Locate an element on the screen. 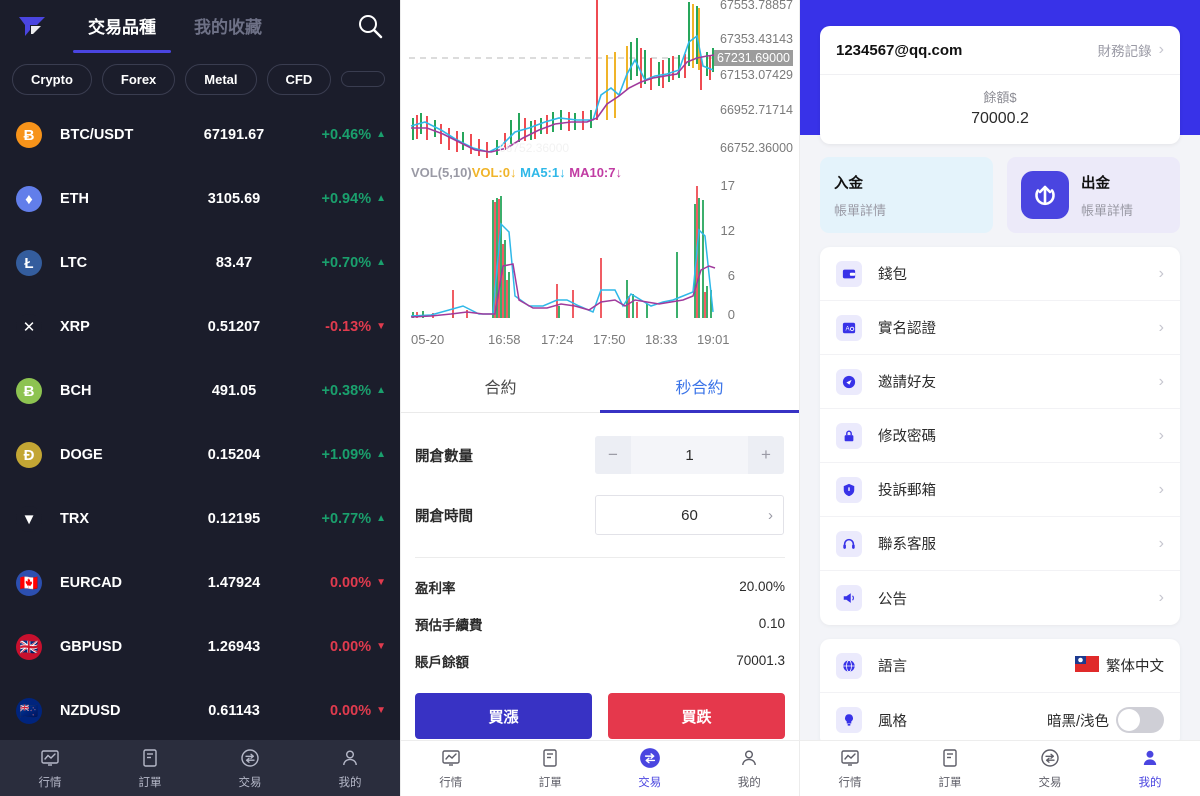  withdraw-card: 出金 帳單詳情 is located at coordinates (1093, 195).